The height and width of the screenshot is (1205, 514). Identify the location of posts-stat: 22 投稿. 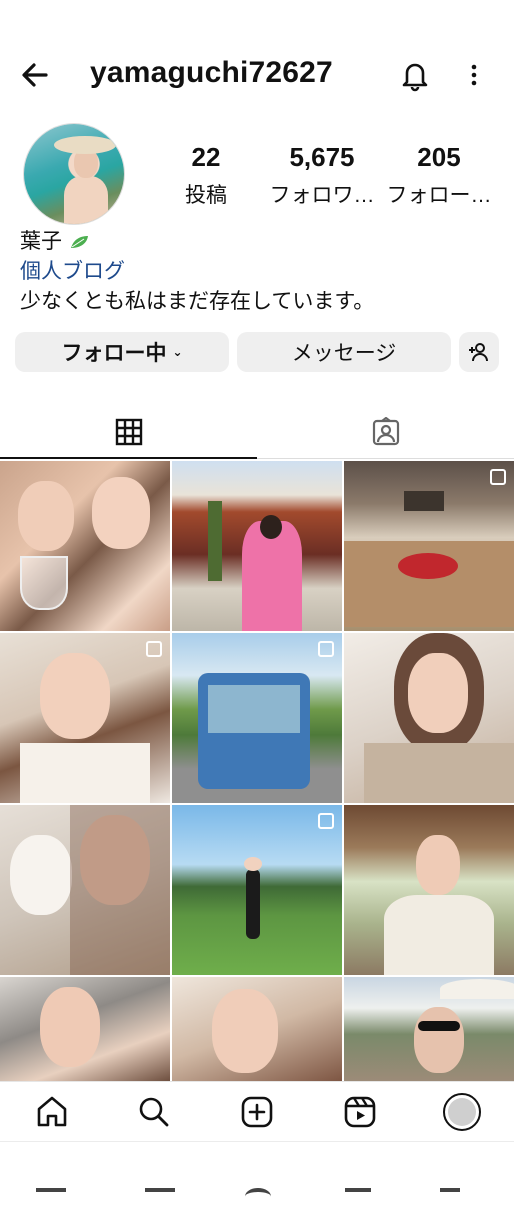
(206, 175).